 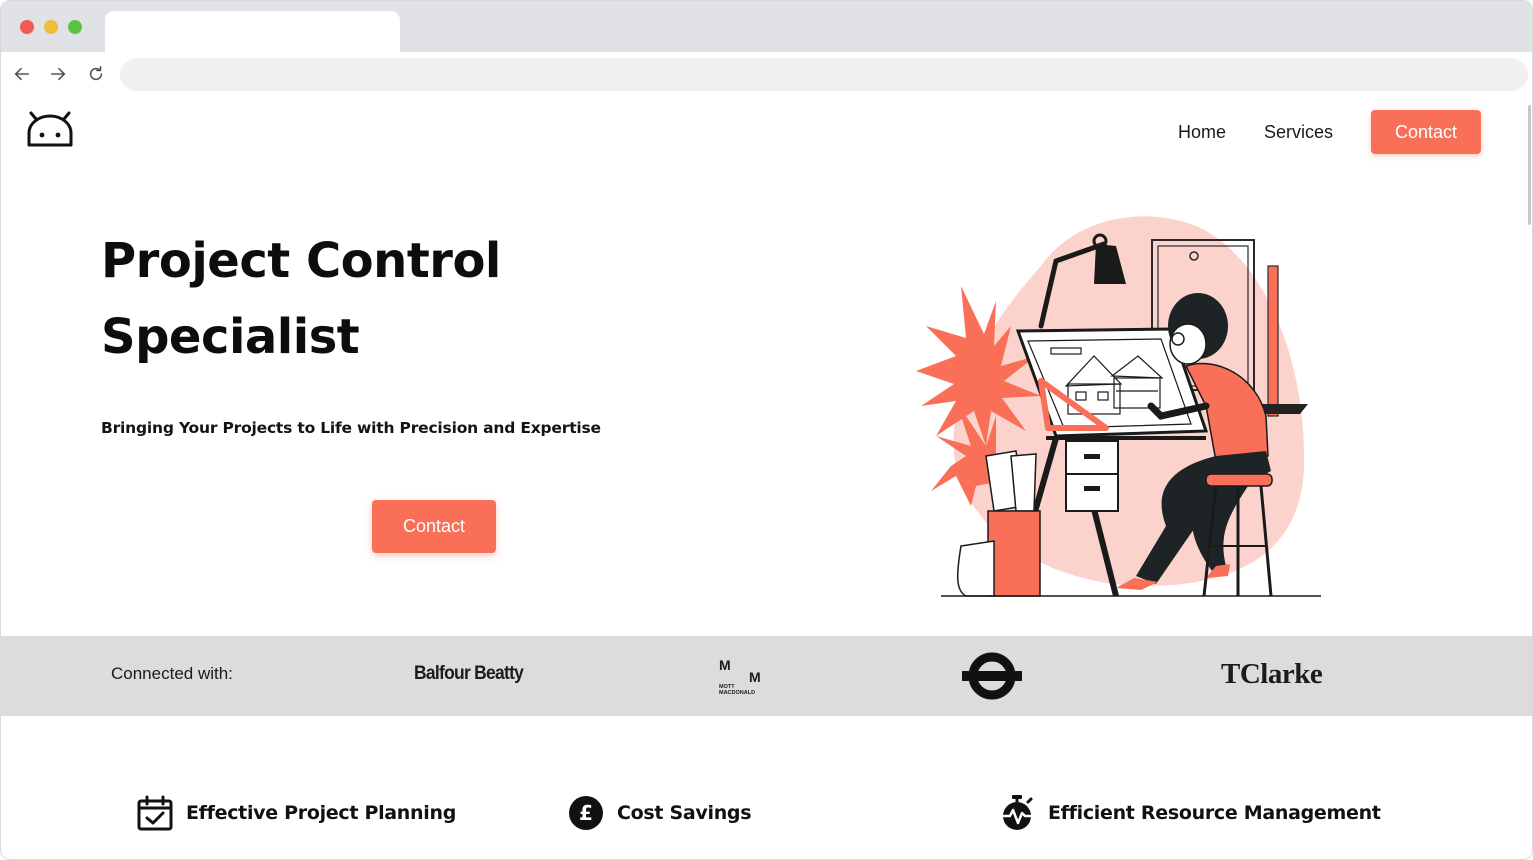 I want to click on hero-contact-button: Contact, so click(x=434, y=526).